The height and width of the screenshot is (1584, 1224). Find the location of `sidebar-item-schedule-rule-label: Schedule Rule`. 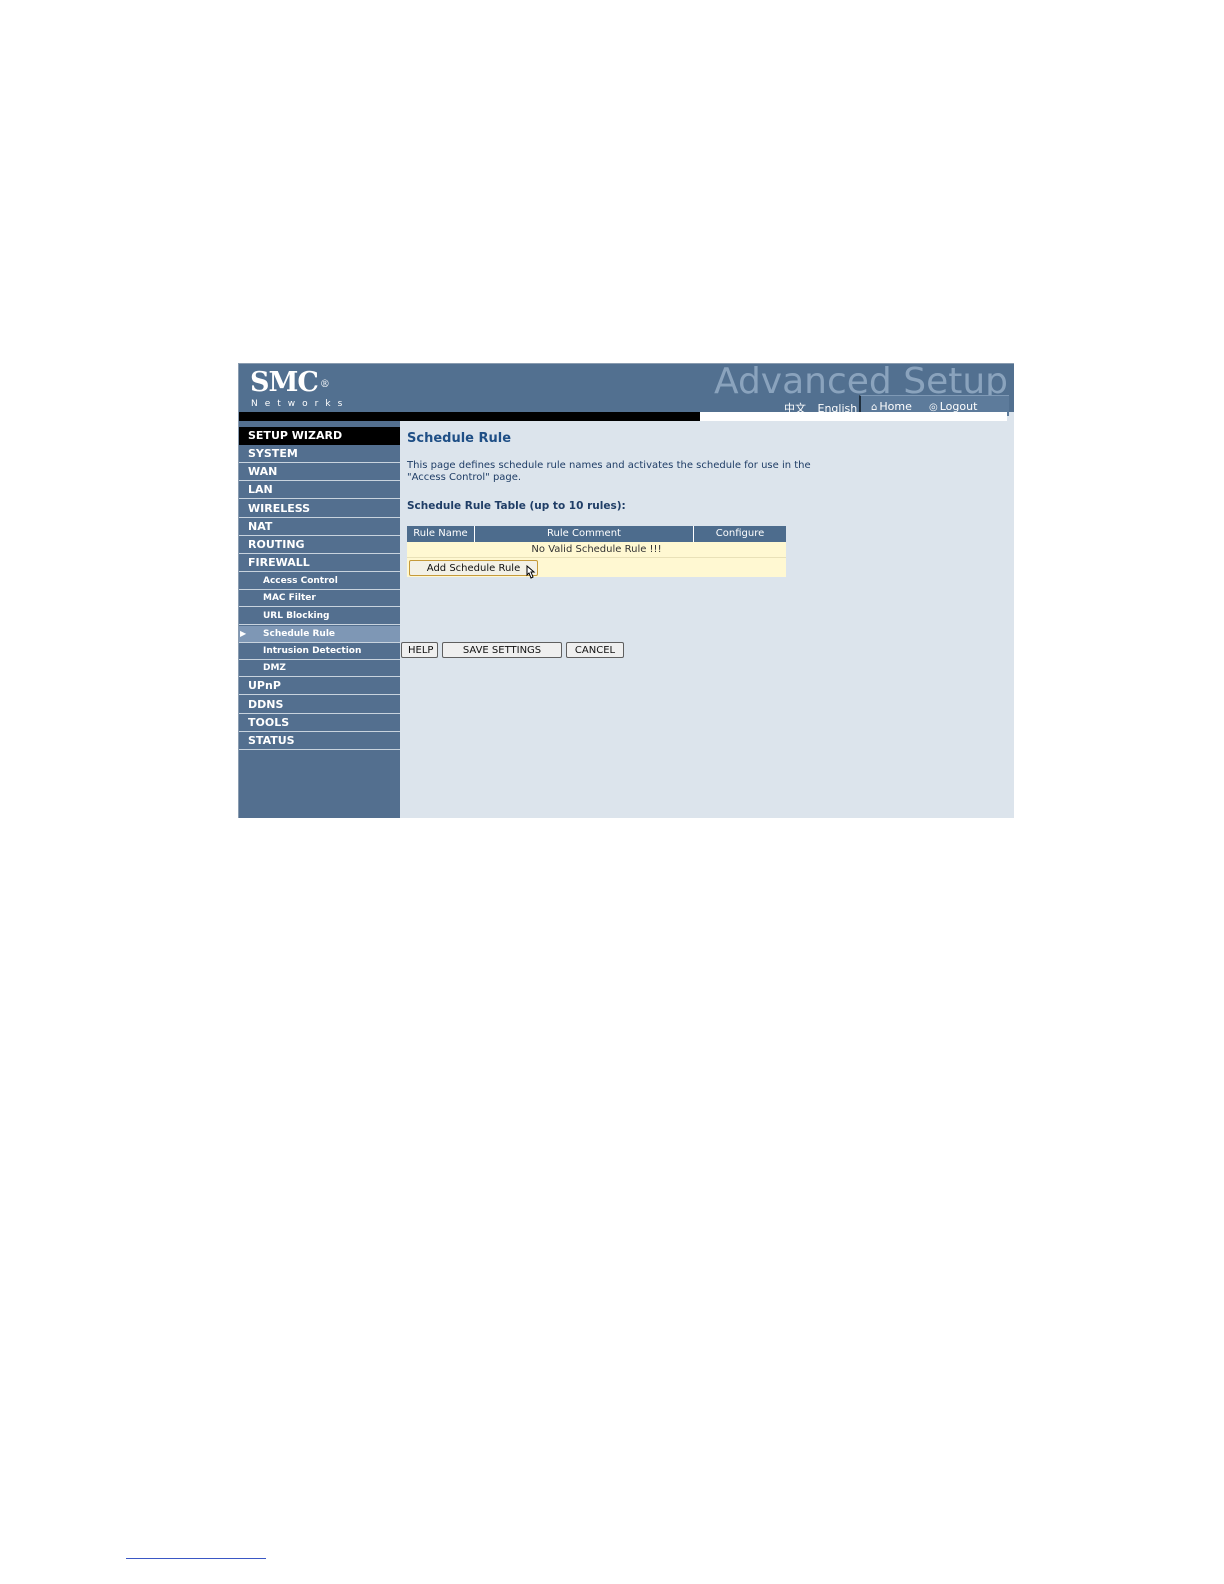

sidebar-item-schedule-rule-label: Schedule Rule is located at coordinates (299, 634).